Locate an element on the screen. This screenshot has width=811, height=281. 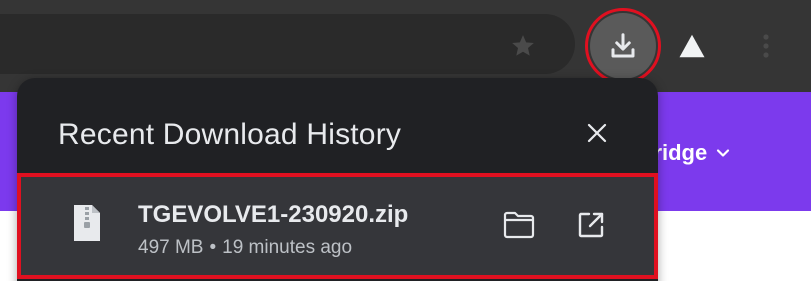
bookmark-star-button is located at coordinates (523, 46).